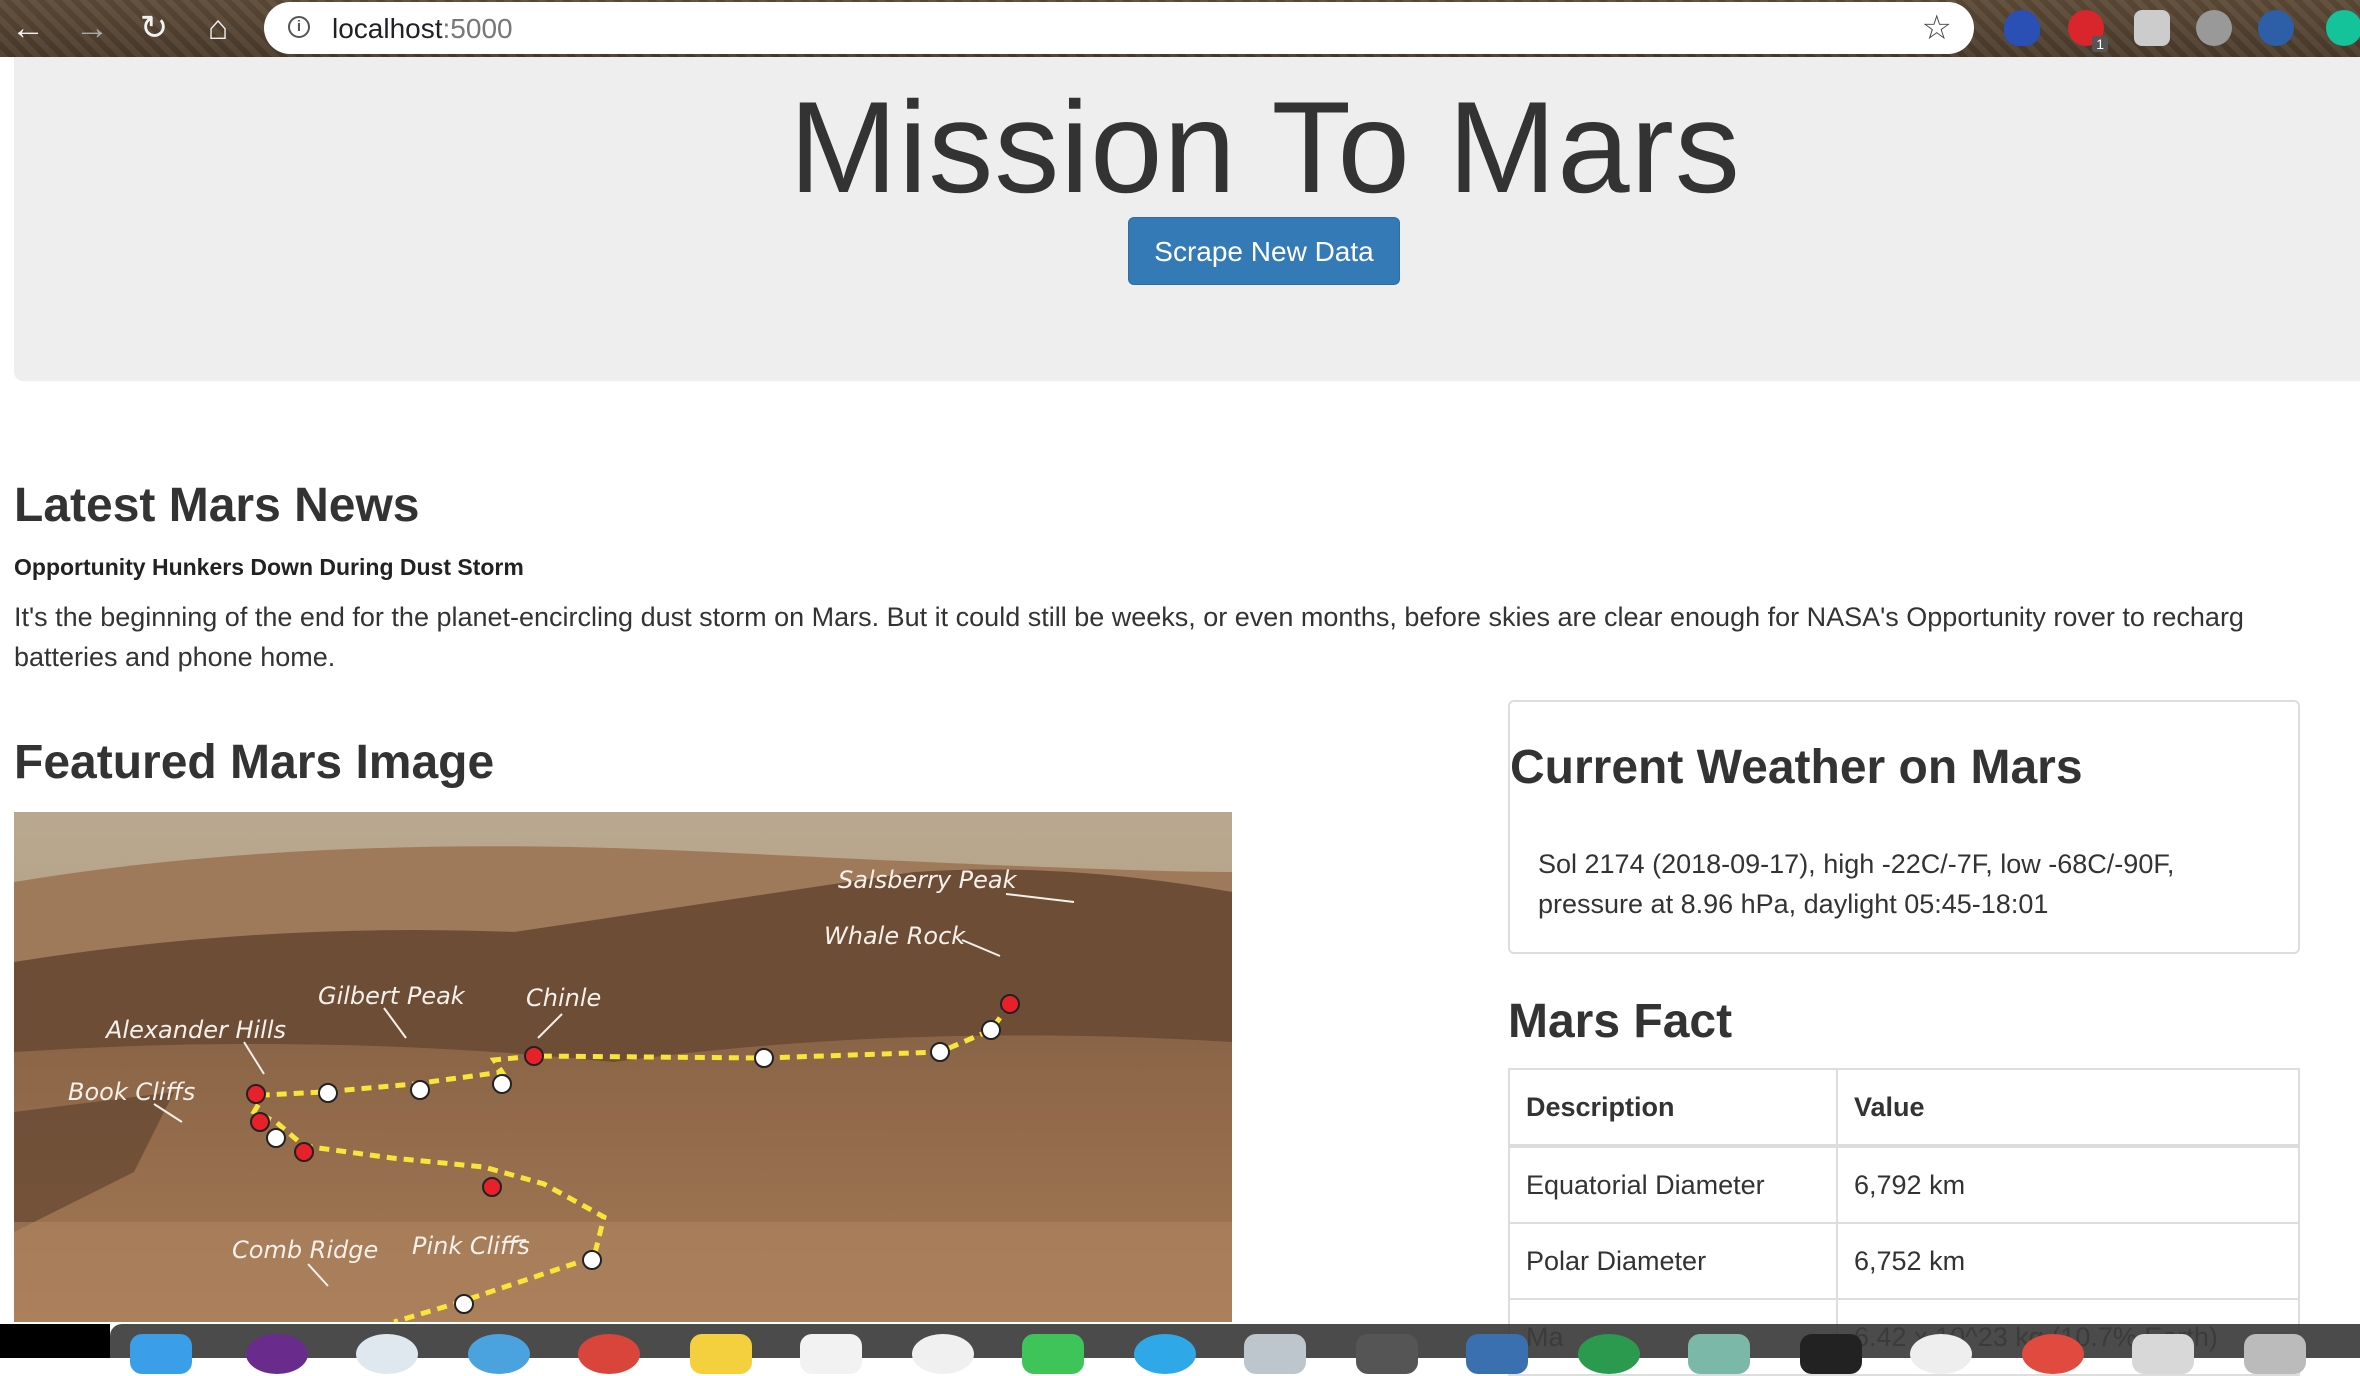 The width and height of the screenshot is (2360, 1376). What do you see at coordinates (1673, 1108) in the screenshot?
I see `column-header-description: Description` at bounding box center [1673, 1108].